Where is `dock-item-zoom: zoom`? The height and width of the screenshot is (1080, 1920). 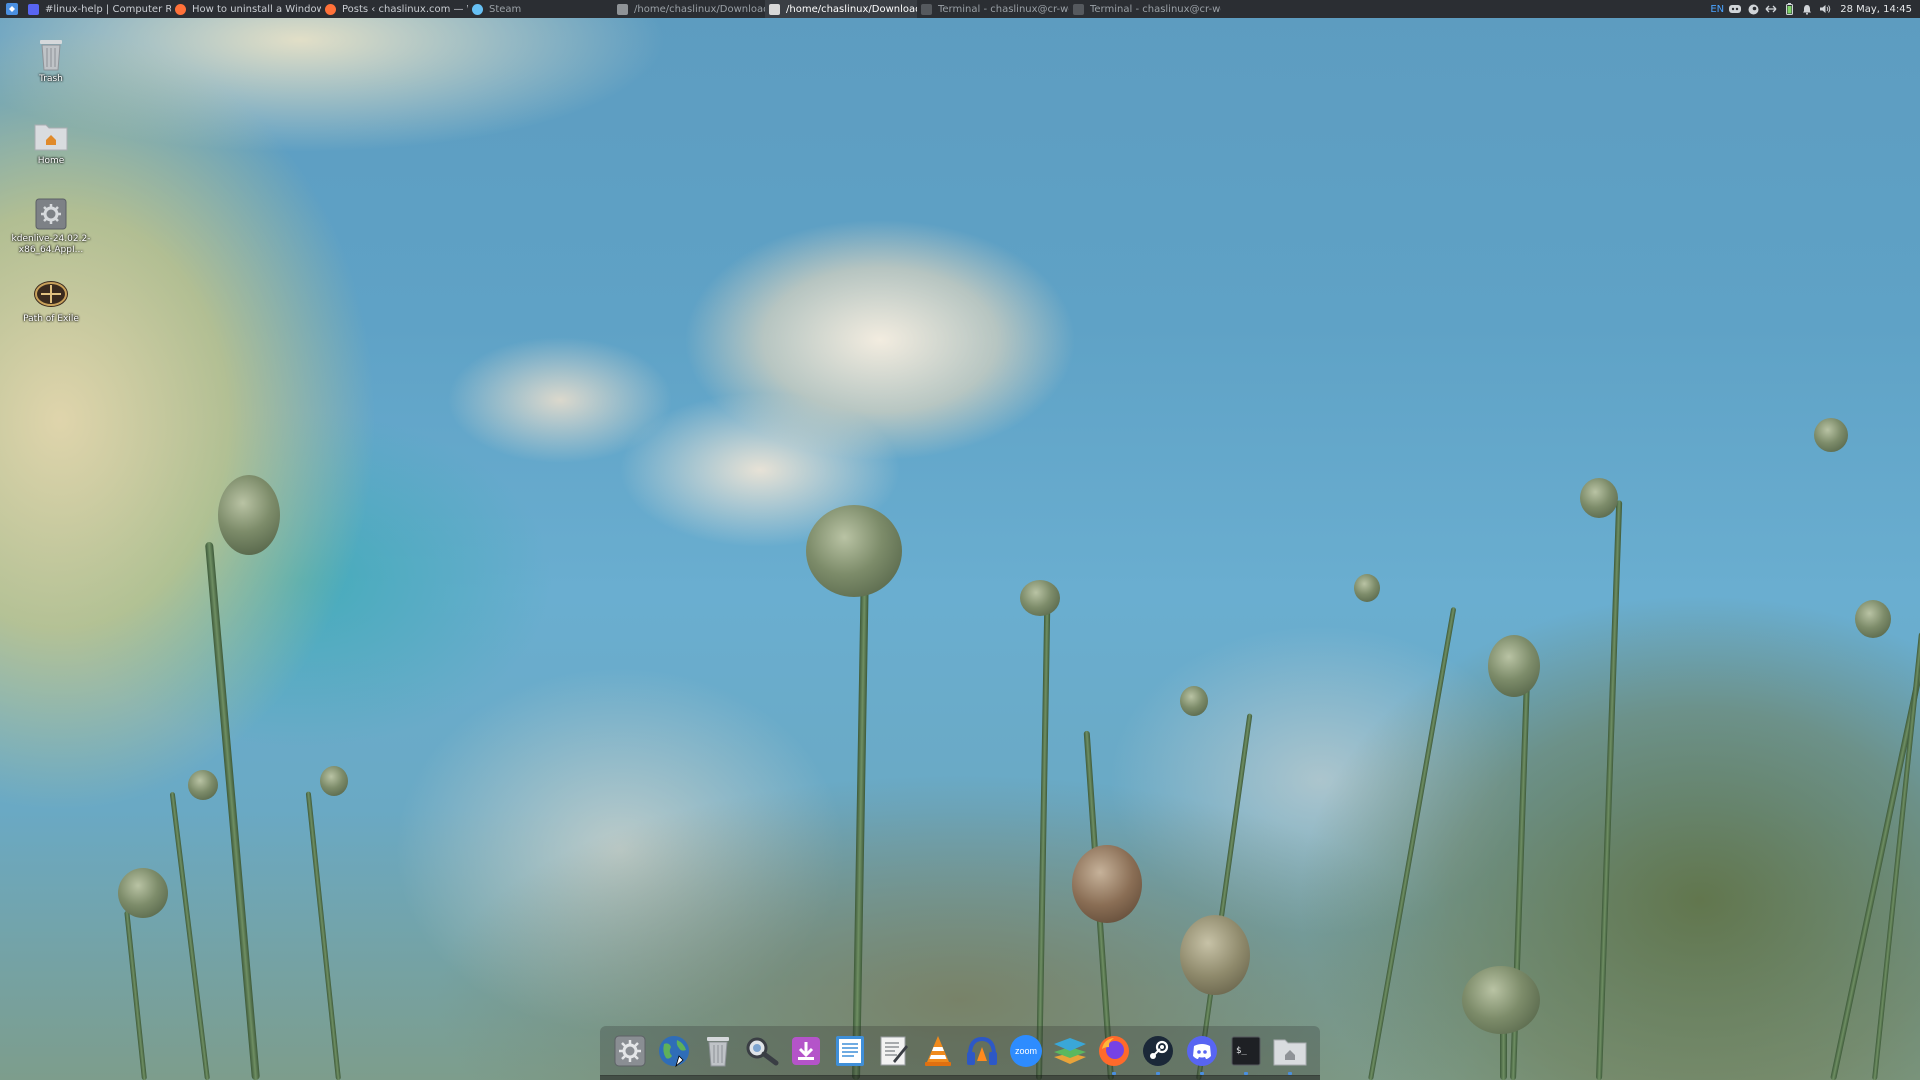 dock-item-zoom: zoom is located at coordinates (1026, 1051).